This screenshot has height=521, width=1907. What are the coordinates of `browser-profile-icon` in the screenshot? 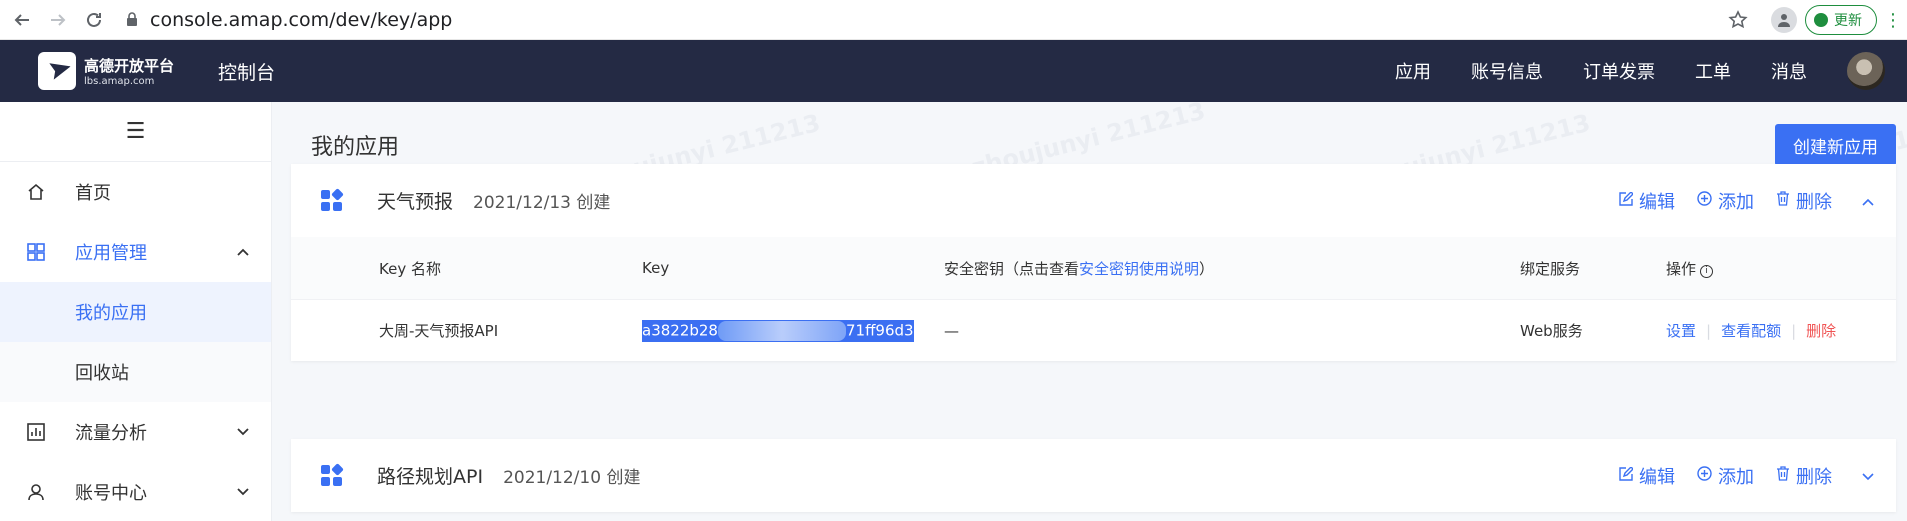 It's located at (1784, 20).